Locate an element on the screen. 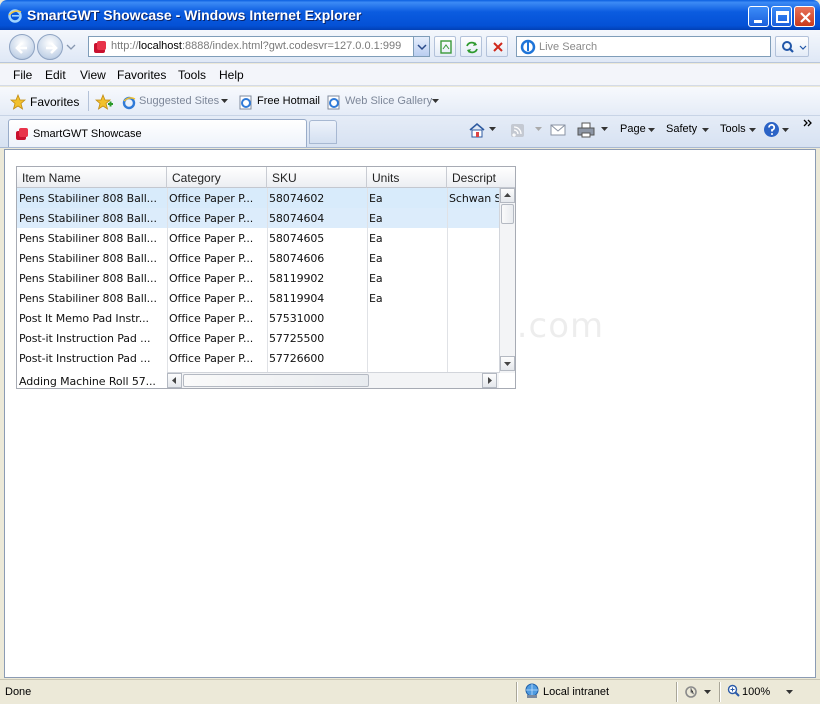 This screenshot has width=820, height=704. column-header-description: Descript is located at coordinates (481, 177).